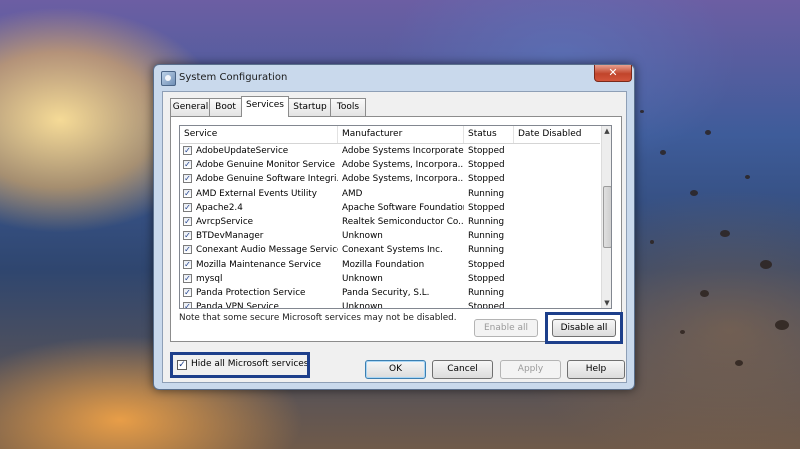 This screenshot has height=449, width=800. Describe the element at coordinates (390, 194) in the screenshot. I see `table-row: ✓ AMD External Events Utility AMD Running` at that location.